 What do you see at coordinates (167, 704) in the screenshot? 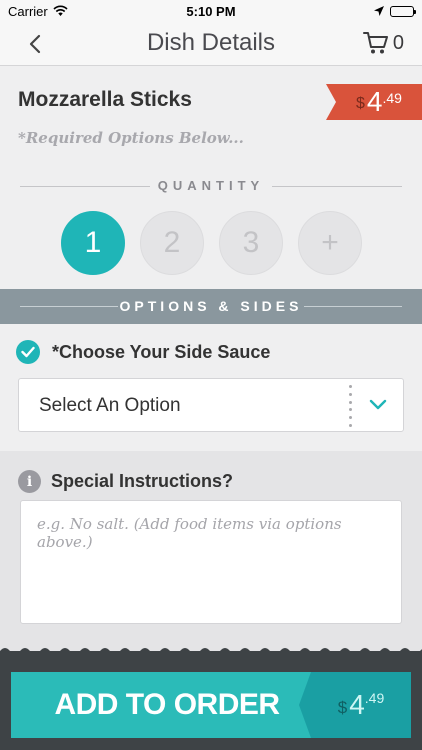
I see `add-to-order-label: ADD TO ORDER` at bounding box center [167, 704].